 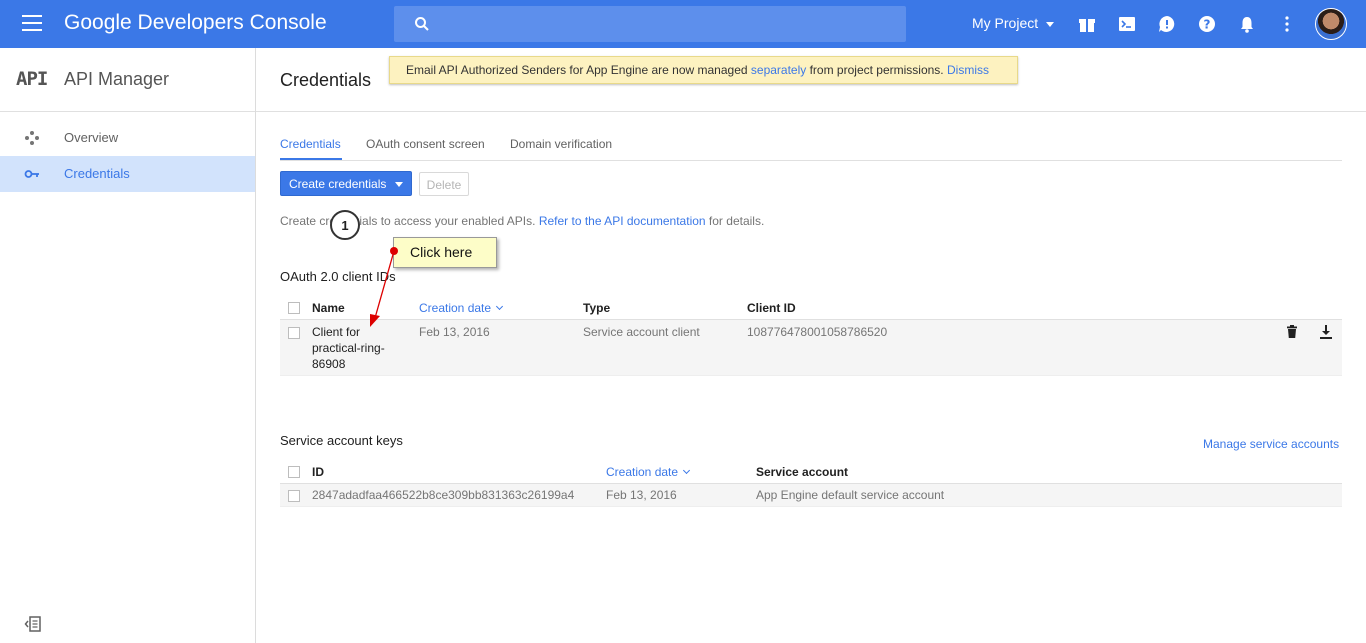 I want to click on manage-service-accounts-link: Manage service accounts, so click(x=1271, y=444).